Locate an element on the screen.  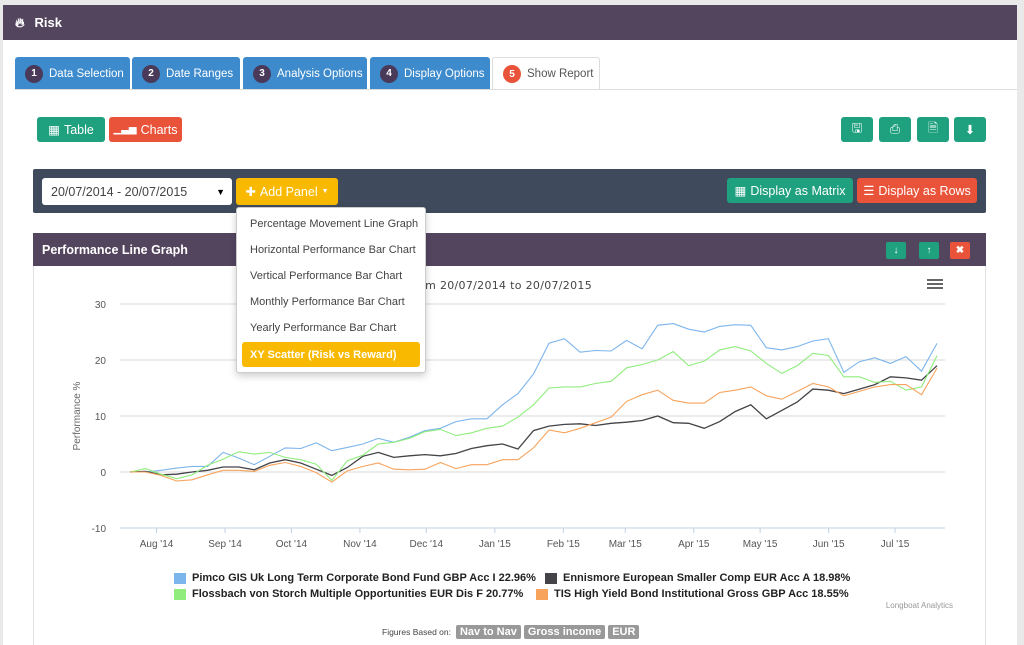
tab-data-selection: 1 Data Selection is located at coordinates (72, 73).